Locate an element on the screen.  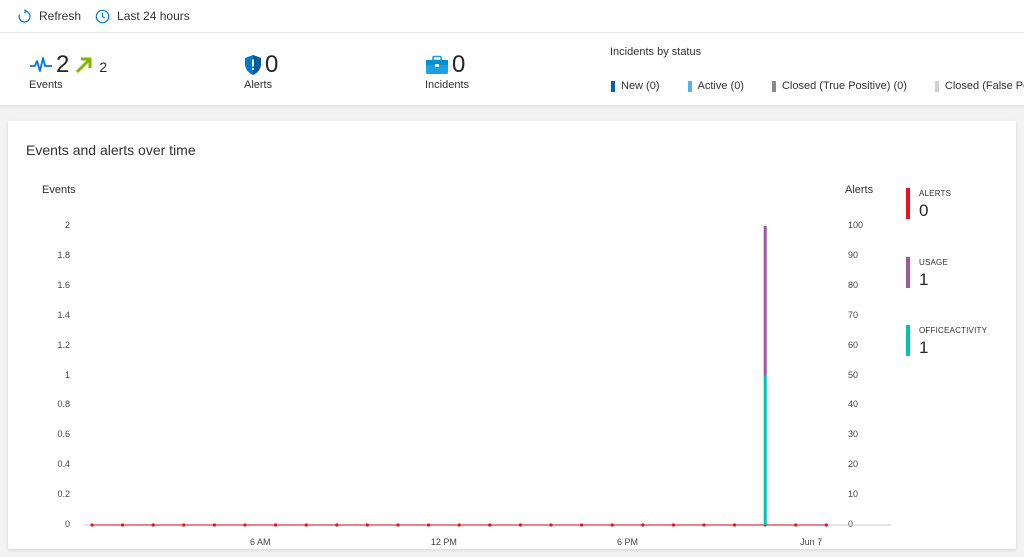
status-closed-true-positive: Closed (True Positive) (0) is located at coordinates (839, 86).